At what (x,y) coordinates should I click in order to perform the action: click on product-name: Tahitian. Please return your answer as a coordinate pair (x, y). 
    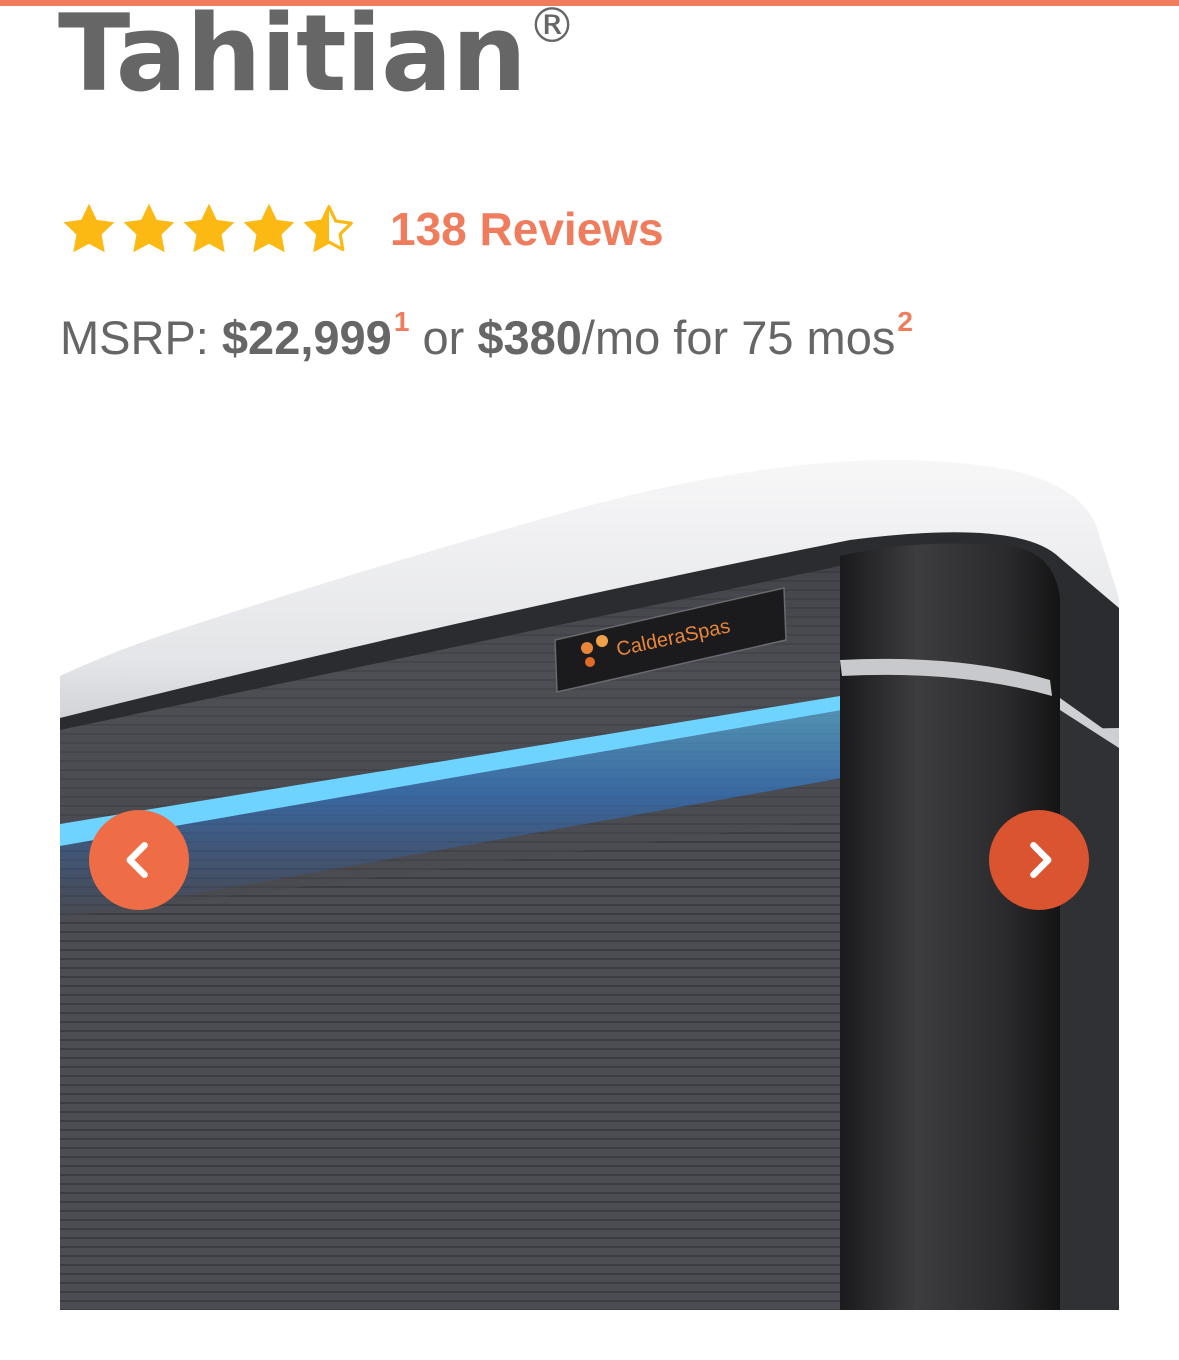
    Looking at the image, I should click on (292, 57).